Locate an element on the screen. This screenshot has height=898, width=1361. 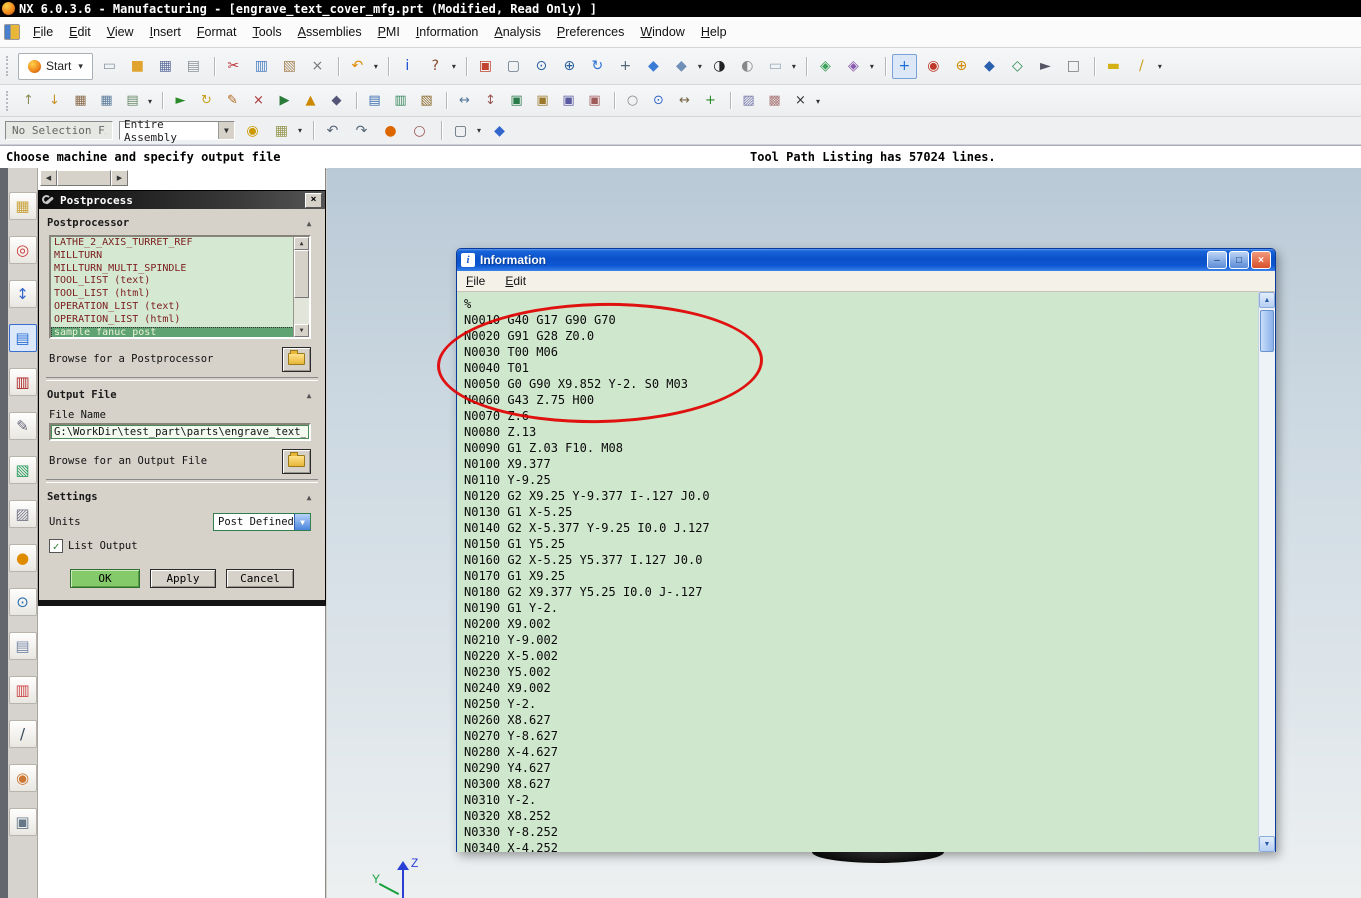
geometry-view-icon: ▣ is located at coordinates (568, 100).